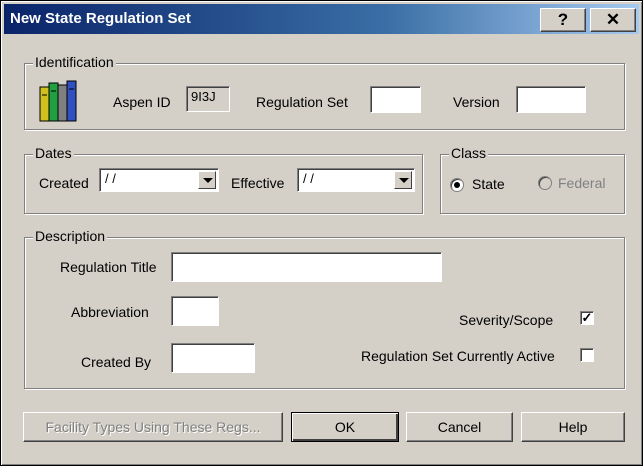 The image size is (643, 466). Describe the element at coordinates (258, 183) in the screenshot. I see `effective-label: Effective` at that location.